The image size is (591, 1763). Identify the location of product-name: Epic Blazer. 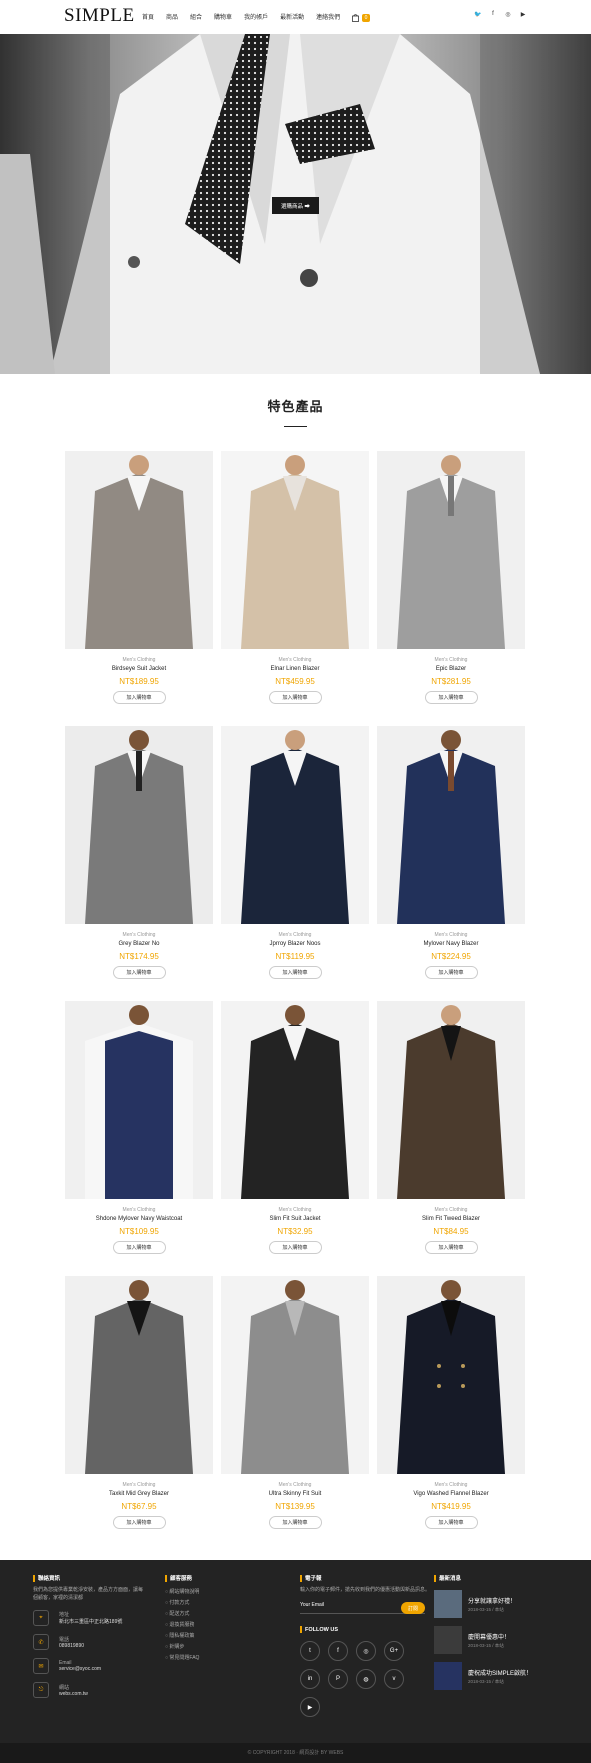
(451, 669).